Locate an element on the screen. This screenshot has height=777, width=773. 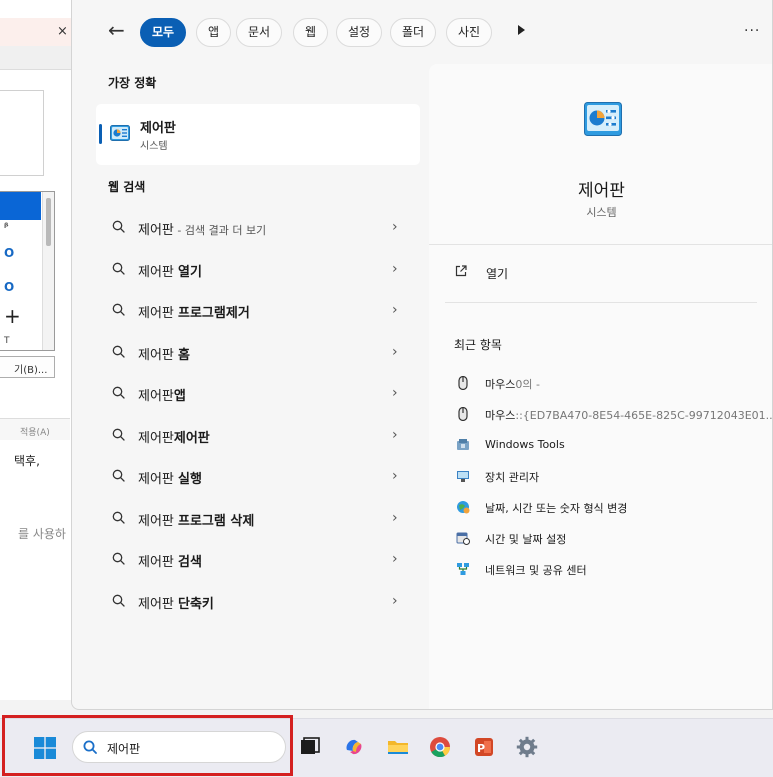
web-search-suggestion: 제어판 프로그램 삭제 › is located at coordinates (258, 518).